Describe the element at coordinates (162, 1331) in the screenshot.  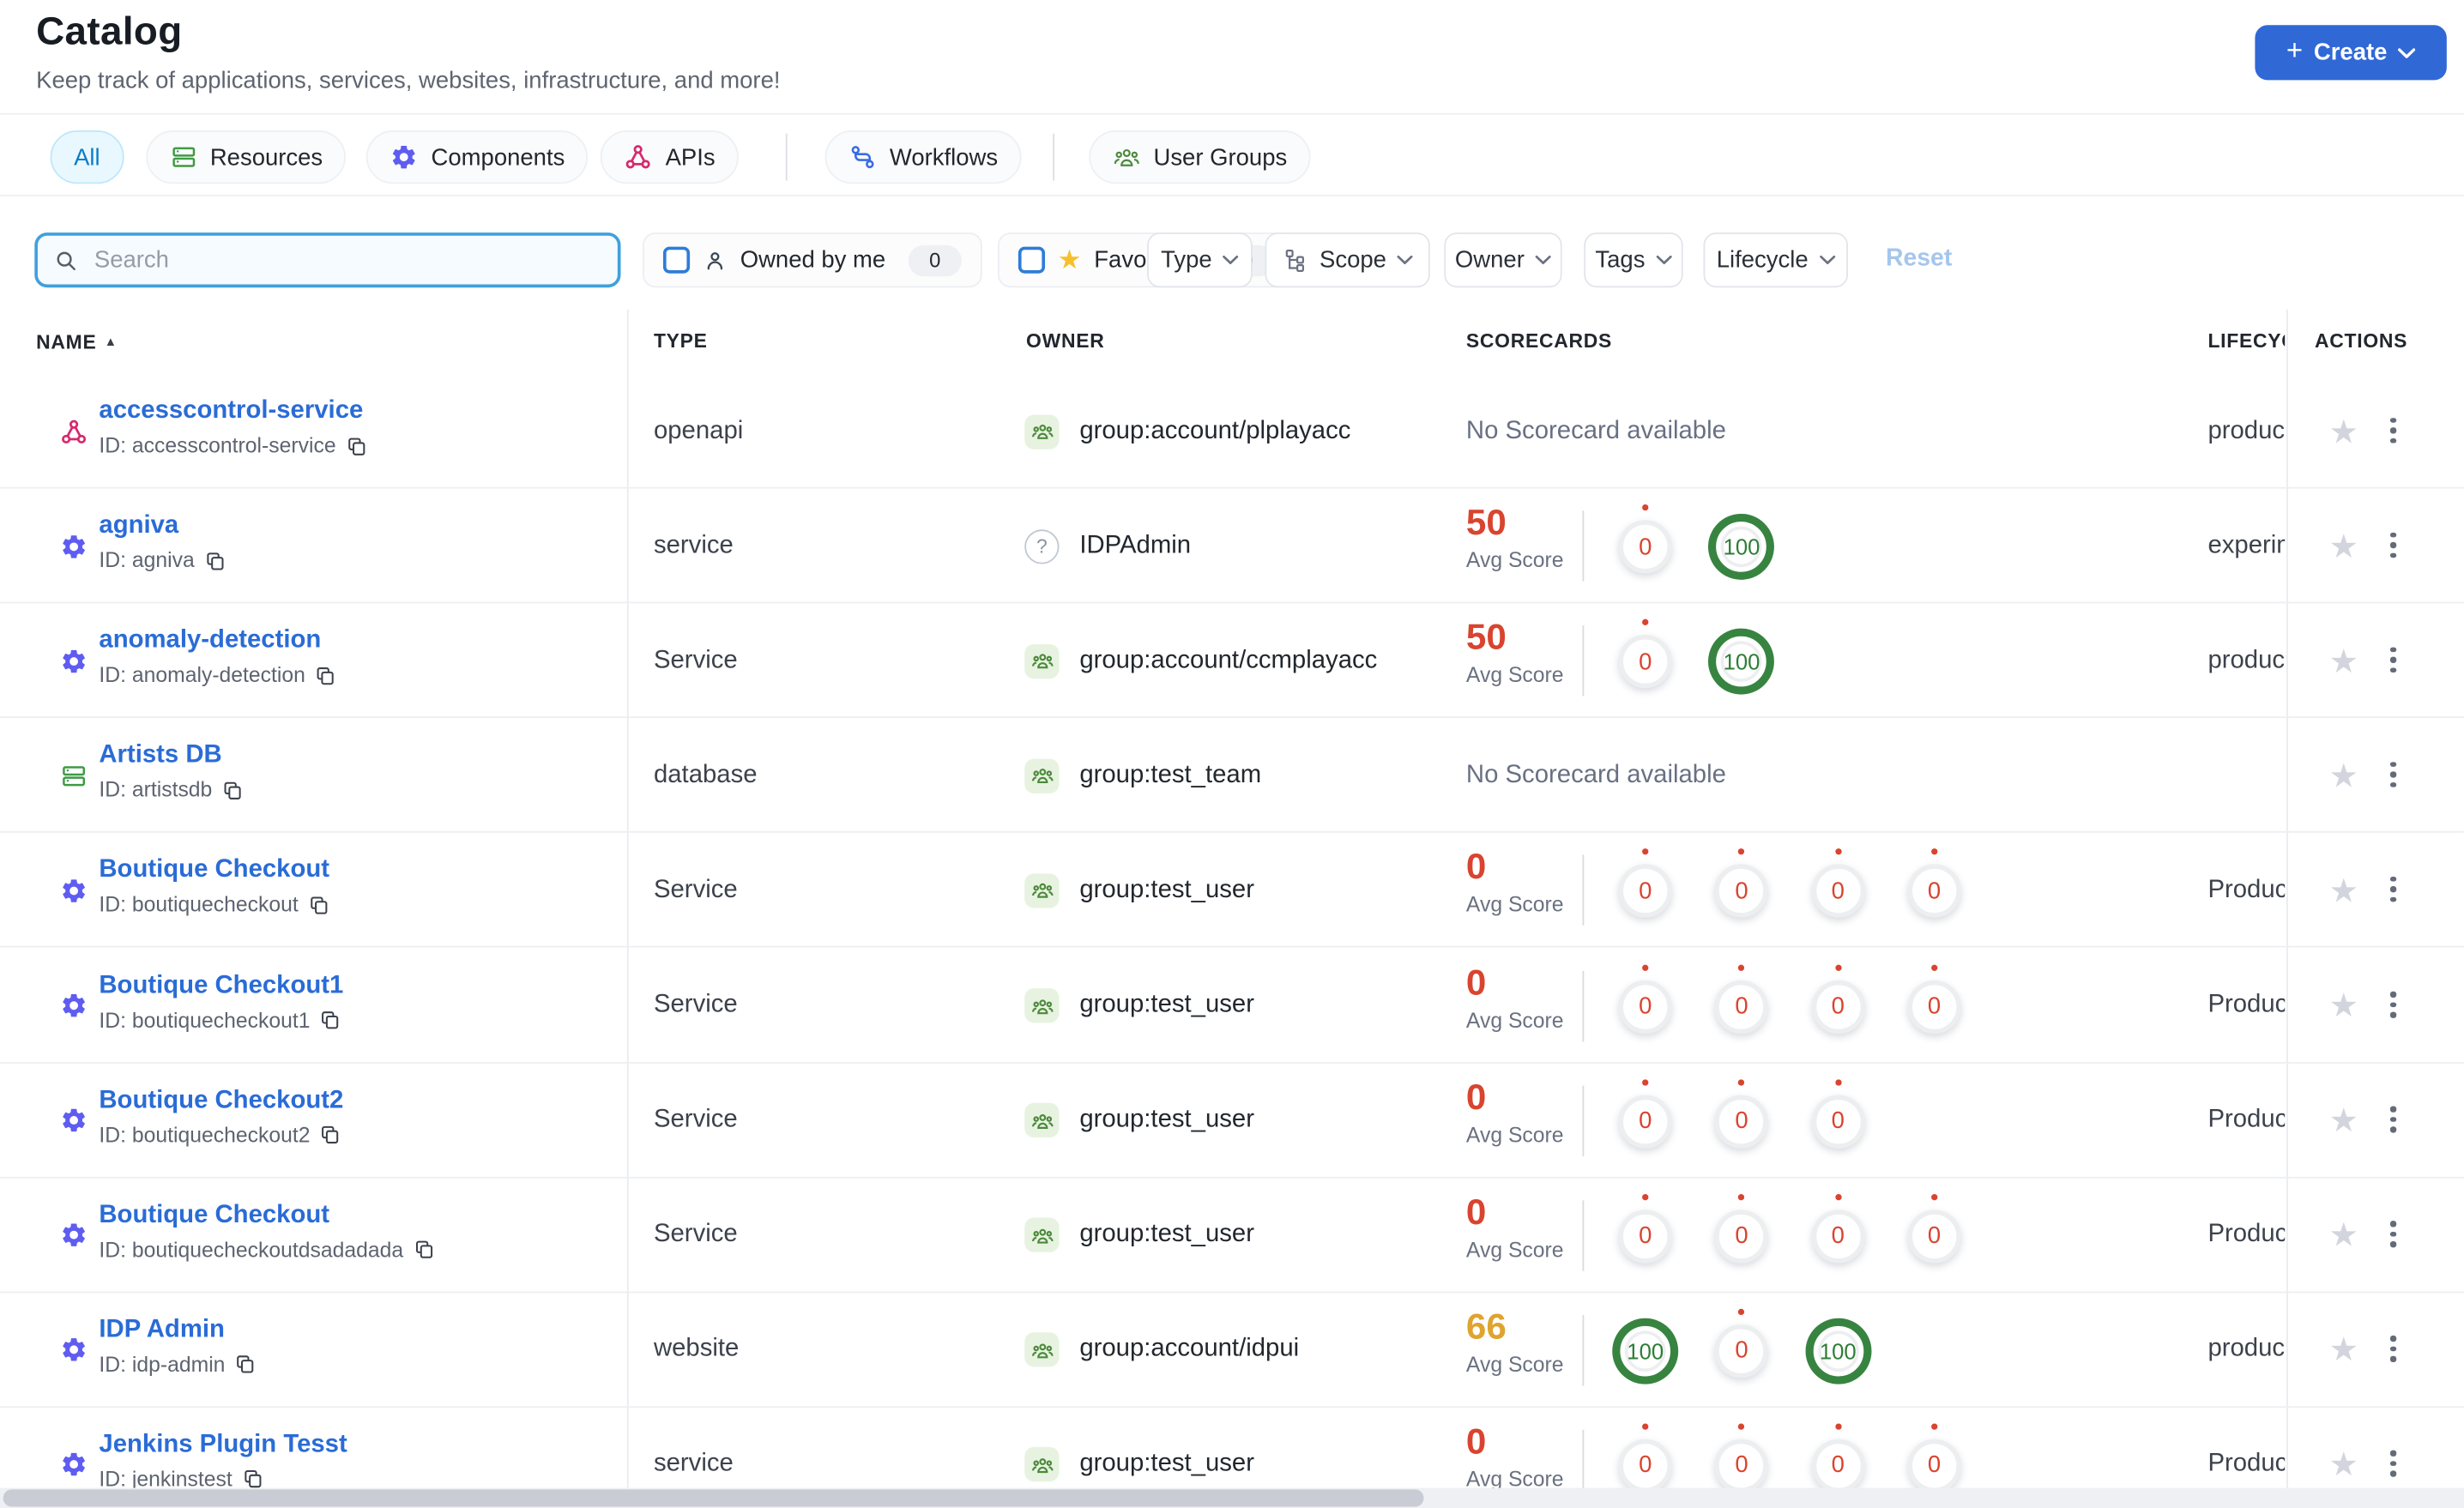
I see `entity-name-link: IDP Admin` at that location.